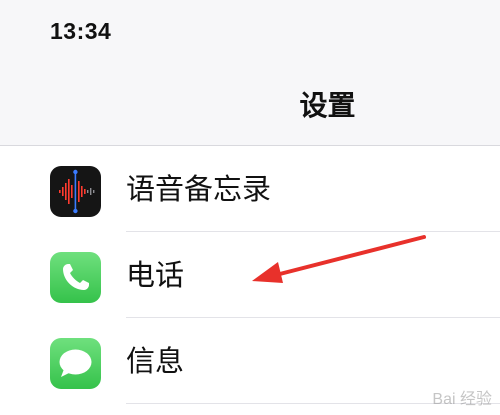  I want to click on settings-row-label: 电话, so click(155, 275).